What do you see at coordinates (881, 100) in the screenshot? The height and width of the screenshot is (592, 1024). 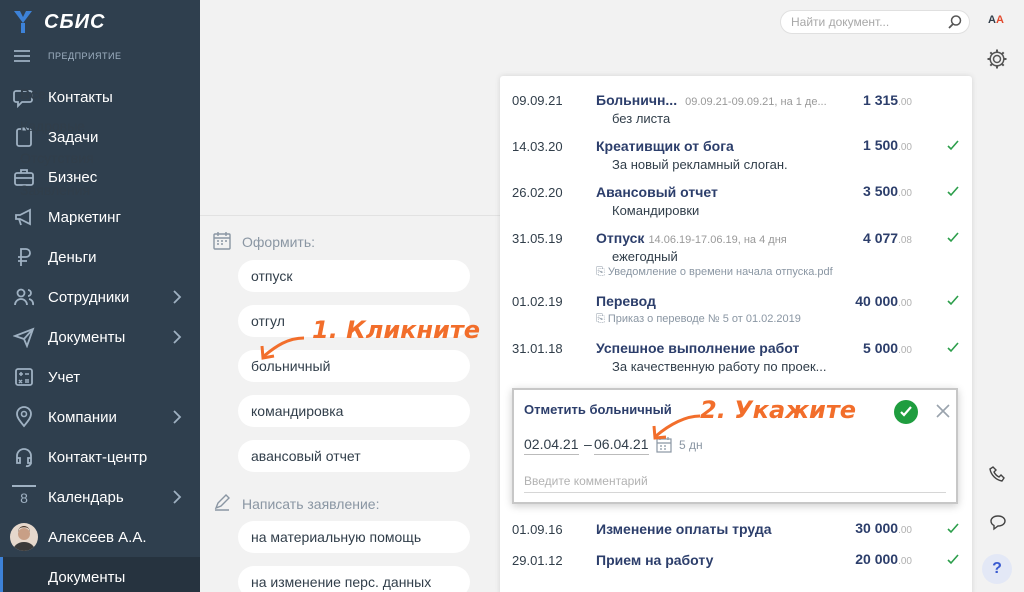 I see `doc-sum-value: 1 315` at bounding box center [881, 100].